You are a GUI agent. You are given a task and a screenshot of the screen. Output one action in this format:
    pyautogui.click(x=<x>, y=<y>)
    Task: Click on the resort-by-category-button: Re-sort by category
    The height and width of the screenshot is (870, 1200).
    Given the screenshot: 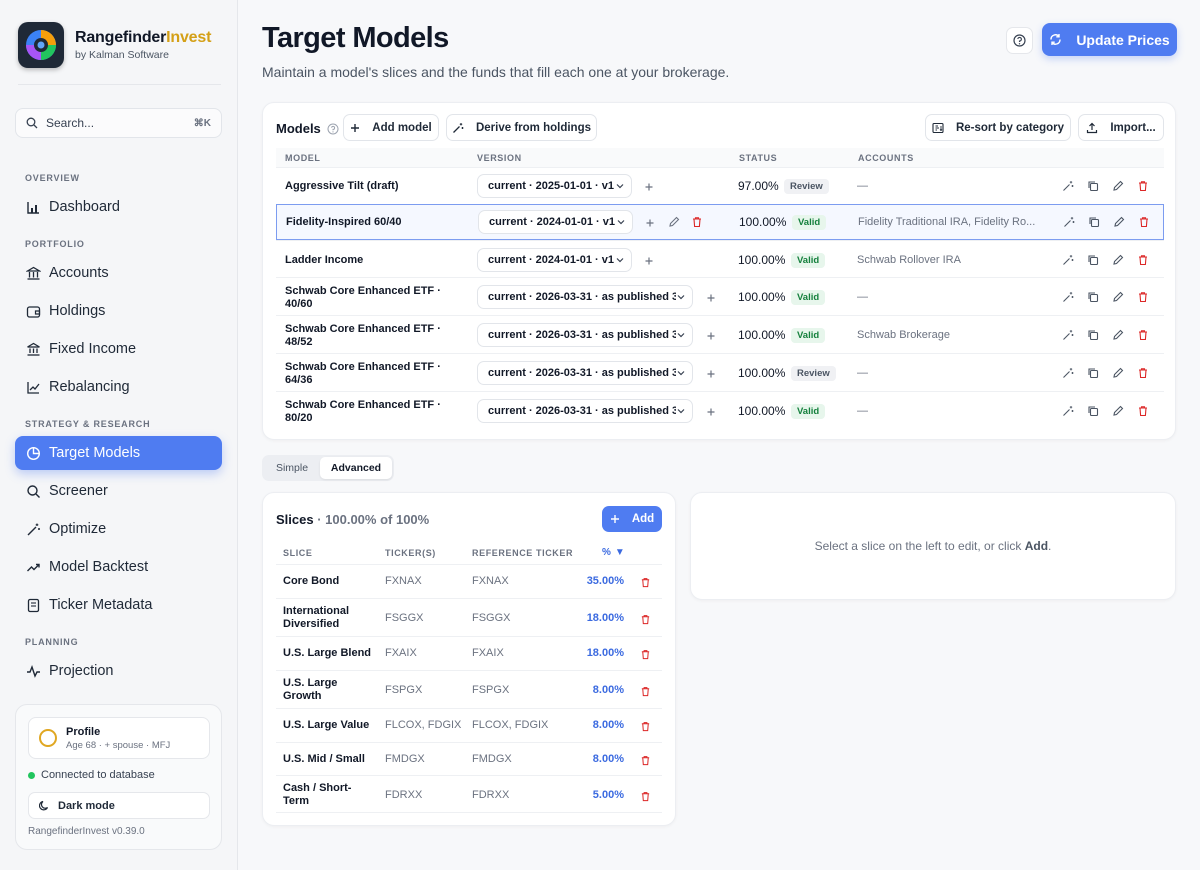 What is the action you would take?
    pyautogui.click(x=998, y=127)
    